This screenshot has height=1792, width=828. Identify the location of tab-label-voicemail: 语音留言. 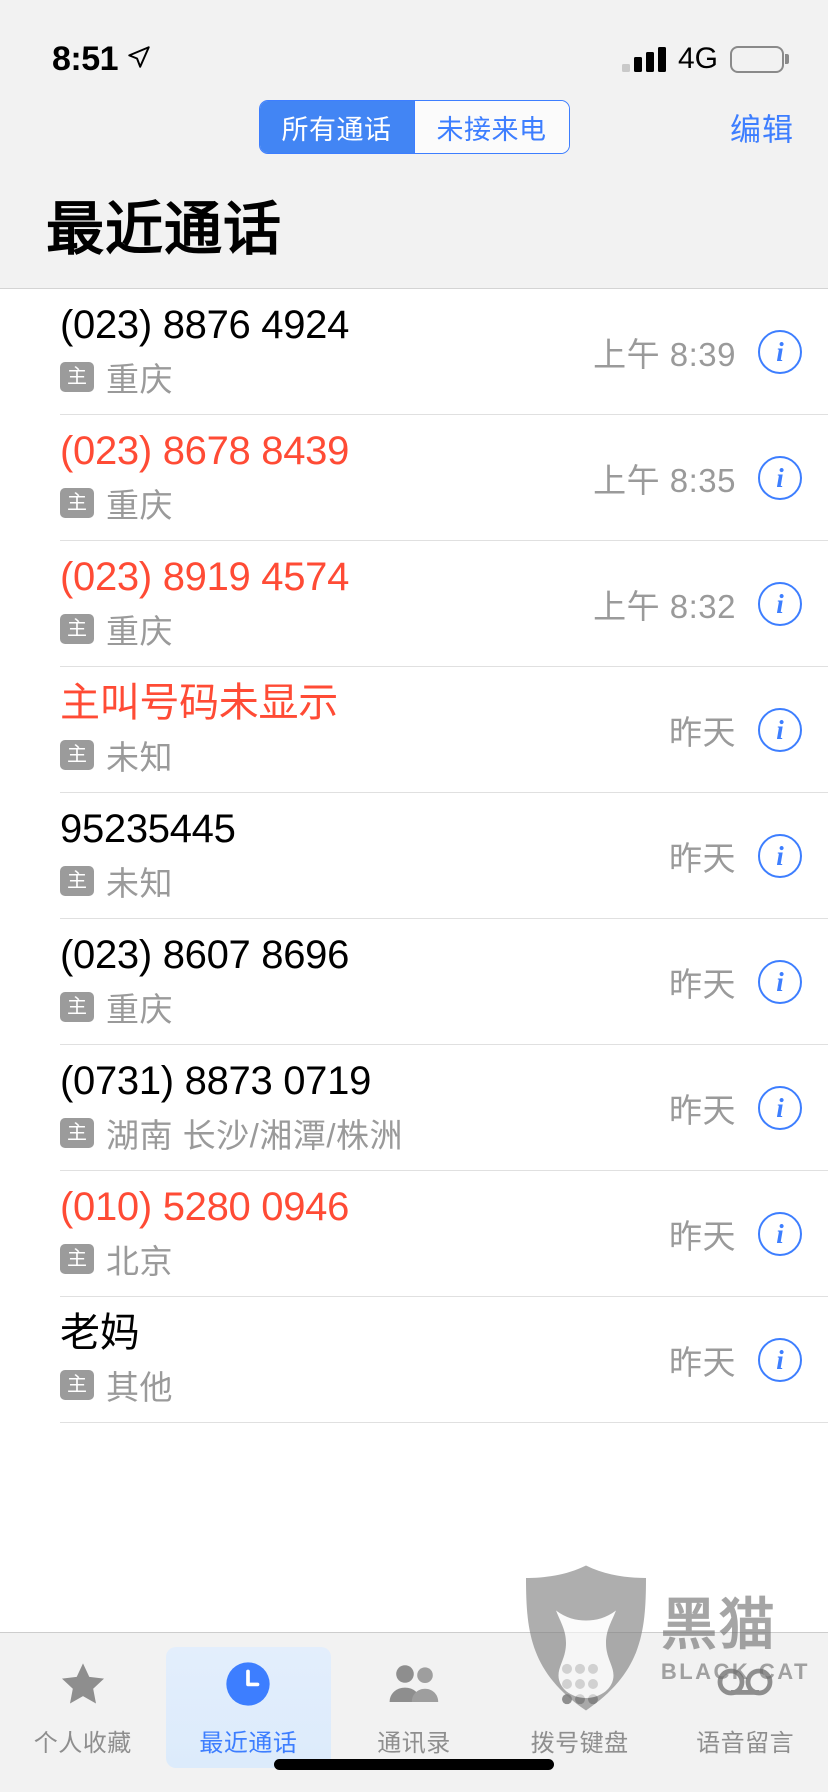
(745, 1743).